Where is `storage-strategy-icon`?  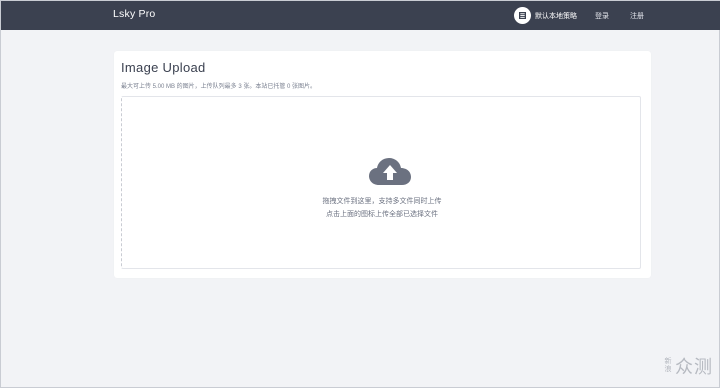 storage-strategy-icon is located at coordinates (522, 15).